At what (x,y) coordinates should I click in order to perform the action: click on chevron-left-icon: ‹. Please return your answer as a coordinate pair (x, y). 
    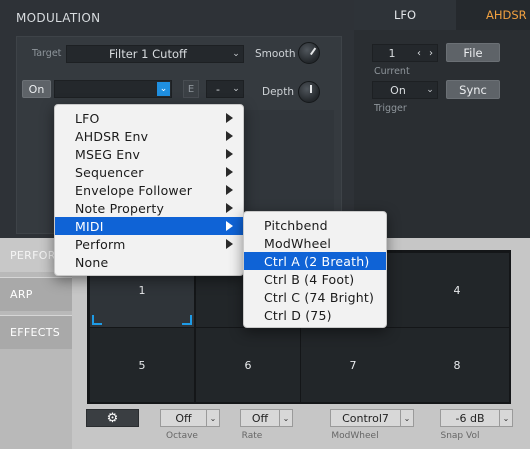
    Looking at the image, I should click on (419, 53).